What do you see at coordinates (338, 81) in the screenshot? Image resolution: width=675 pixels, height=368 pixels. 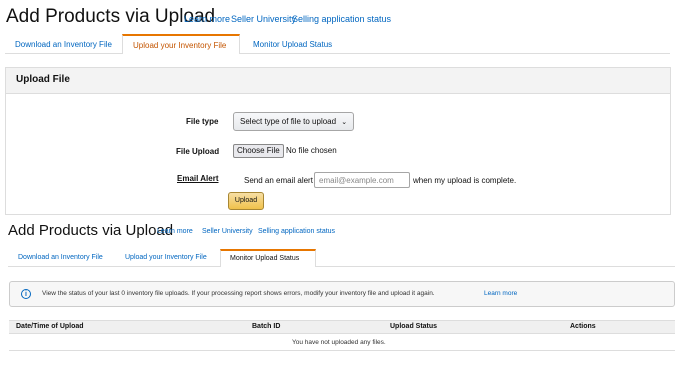 I see `panel-header: Upload File` at bounding box center [338, 81].